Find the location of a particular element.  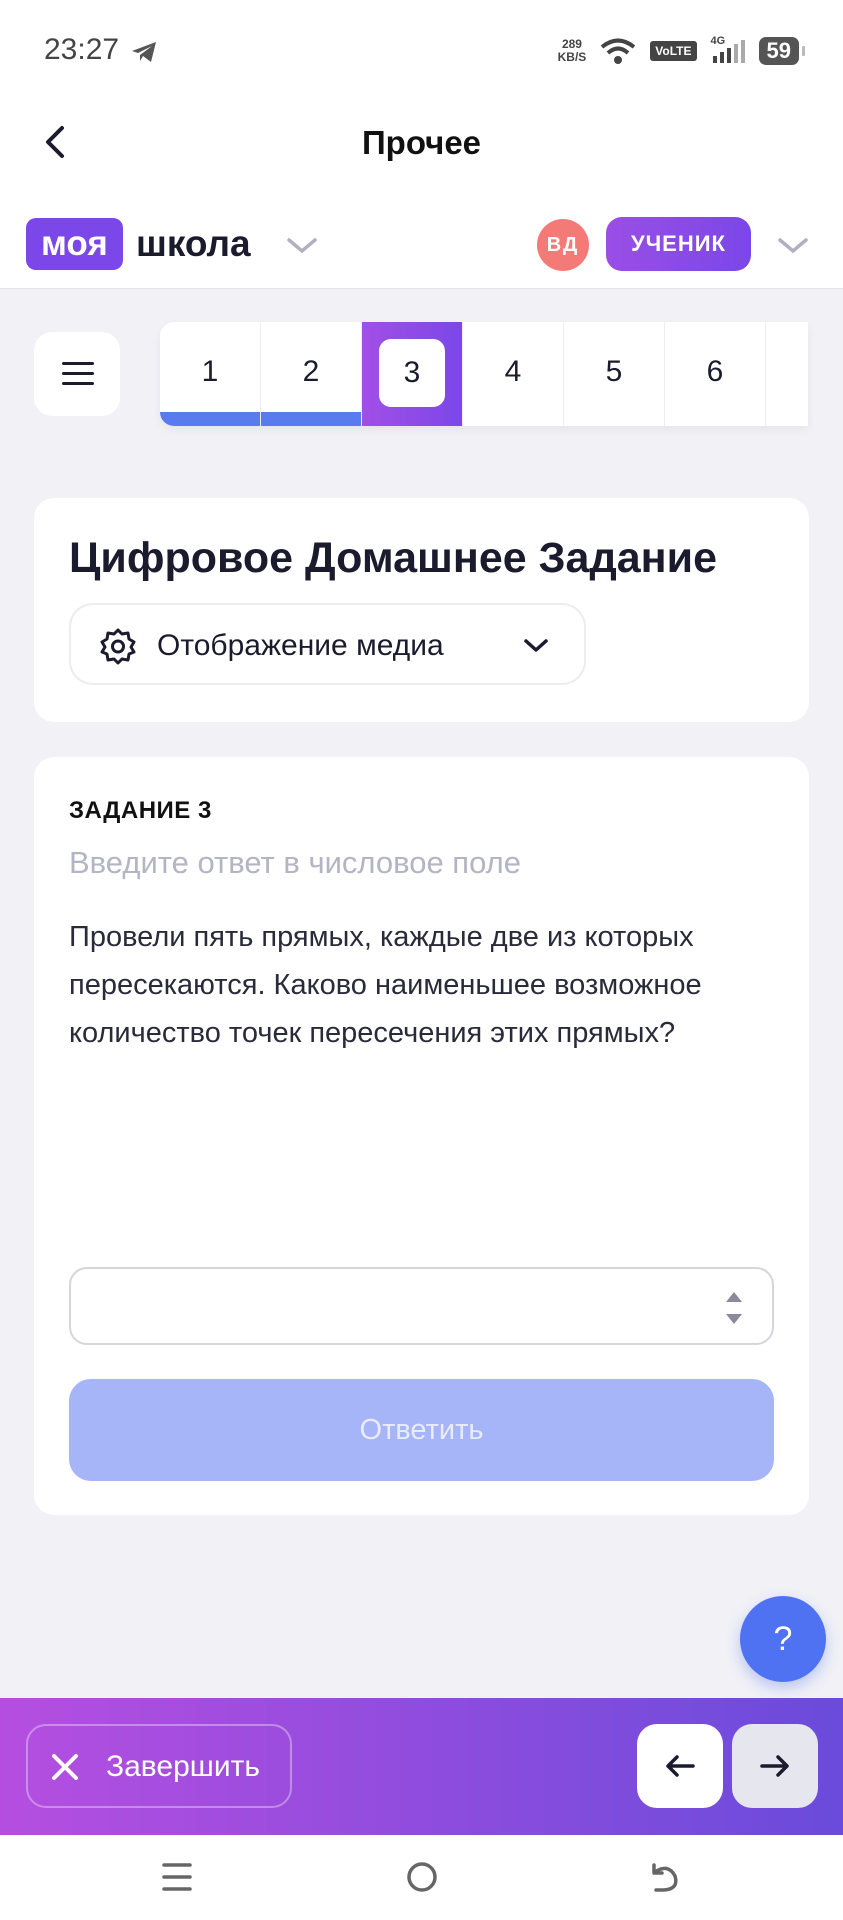

task-page-3: 3 is located at coordinates (412, 374).